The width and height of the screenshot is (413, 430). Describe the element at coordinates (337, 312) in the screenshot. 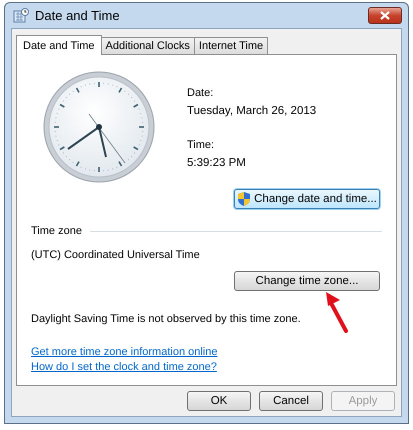

I see `pointer-arrow` at that location.